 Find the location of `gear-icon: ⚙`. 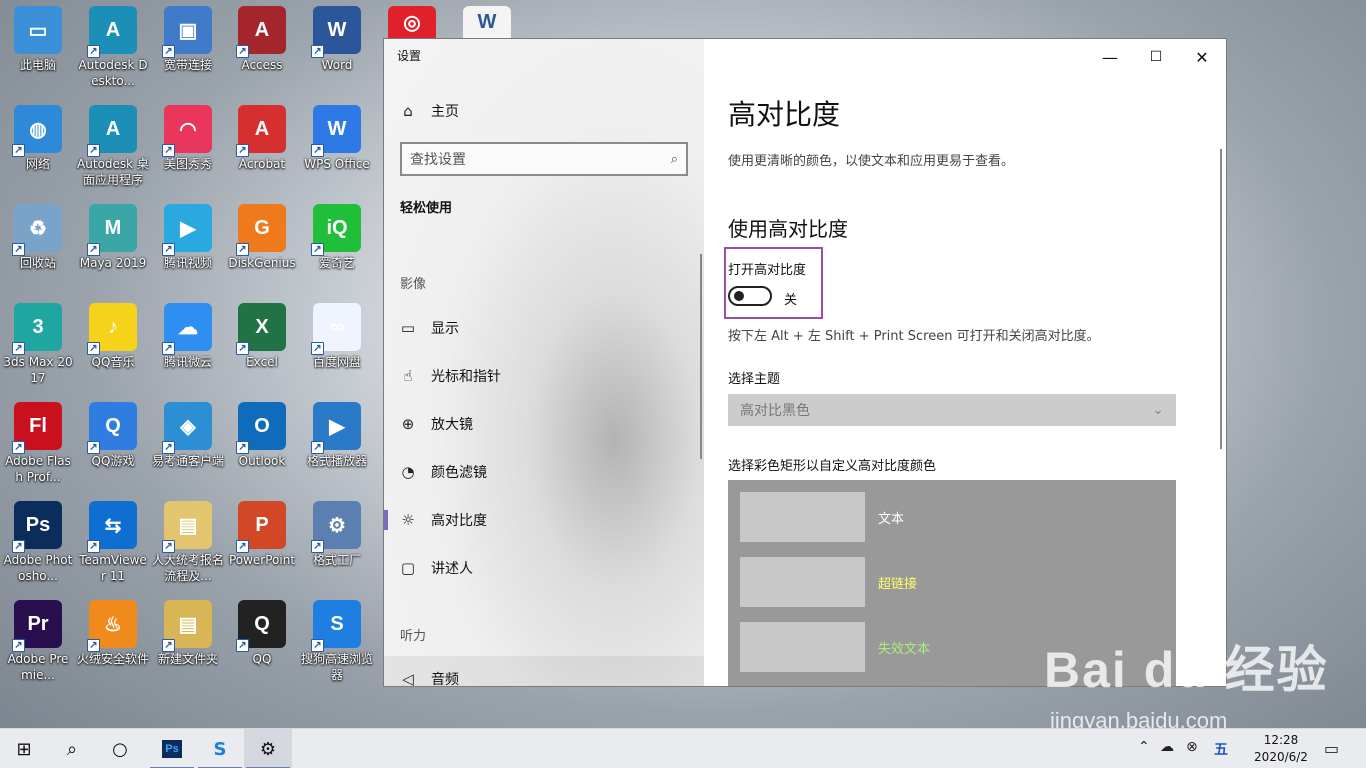

gear-icon: ⚙ is located at coordinates (268, 749).